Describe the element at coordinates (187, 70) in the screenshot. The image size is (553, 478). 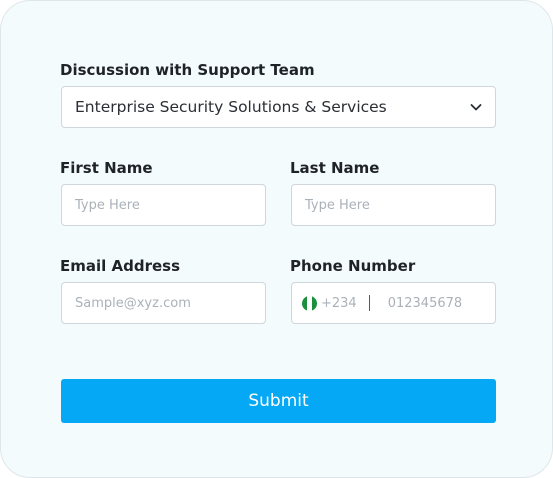
I see `discussion-label: Discussion with Support Team` at that location.